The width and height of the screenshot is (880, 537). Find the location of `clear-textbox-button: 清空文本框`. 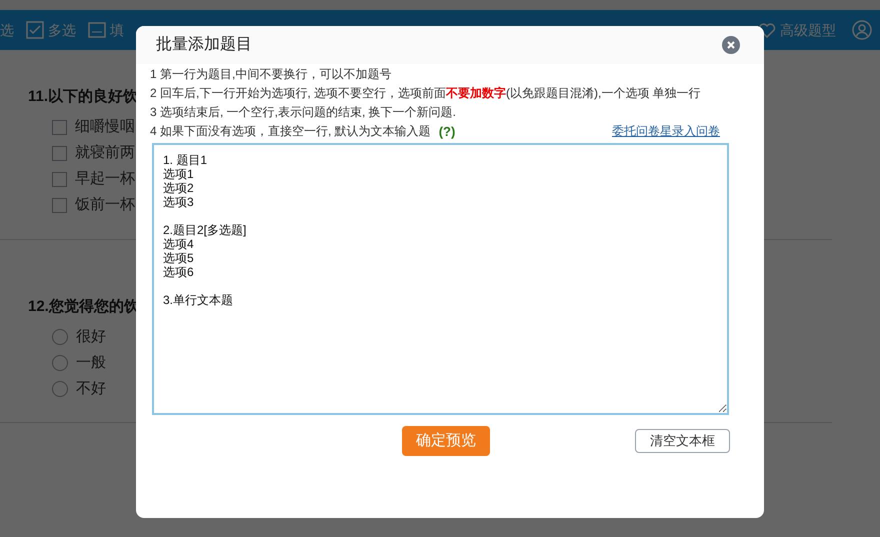

clear-textbox-button: 清空文本框 is located at coordinates (682, 441).